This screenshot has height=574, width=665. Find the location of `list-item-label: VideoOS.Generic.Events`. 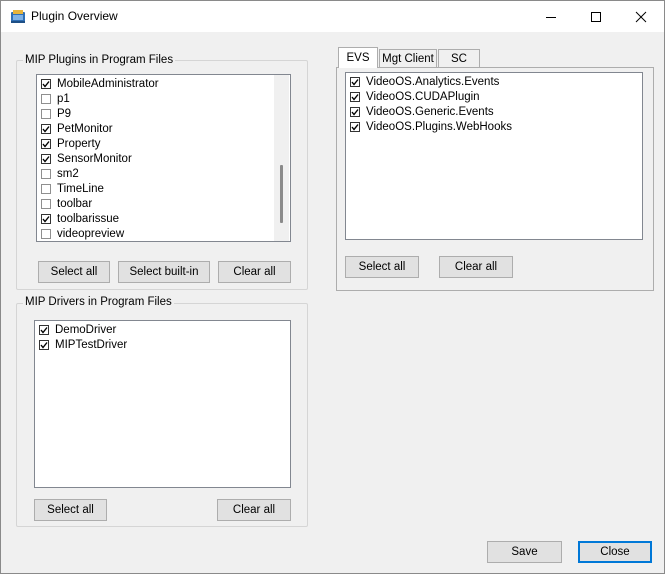

list-item-label: VideoOS.Generic.Events is located at coordinates (430, 111).